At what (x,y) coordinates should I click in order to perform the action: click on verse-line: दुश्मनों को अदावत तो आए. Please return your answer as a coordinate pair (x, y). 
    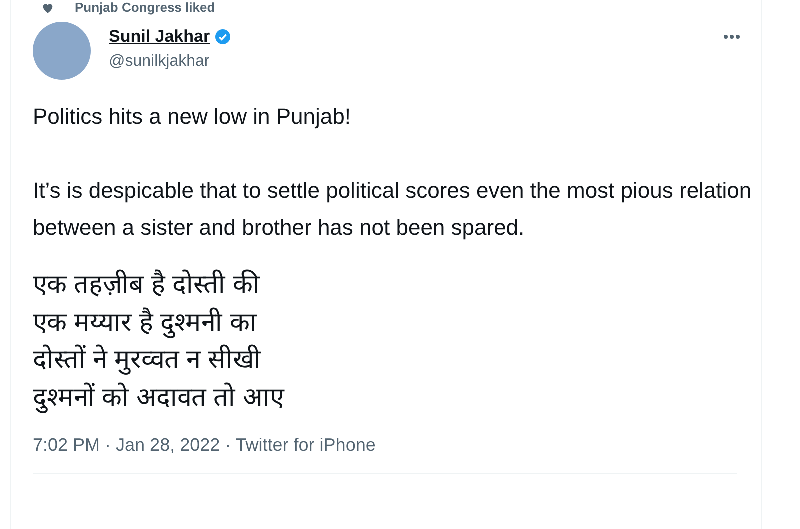
    Looking at the image, I should click on (159, 398).